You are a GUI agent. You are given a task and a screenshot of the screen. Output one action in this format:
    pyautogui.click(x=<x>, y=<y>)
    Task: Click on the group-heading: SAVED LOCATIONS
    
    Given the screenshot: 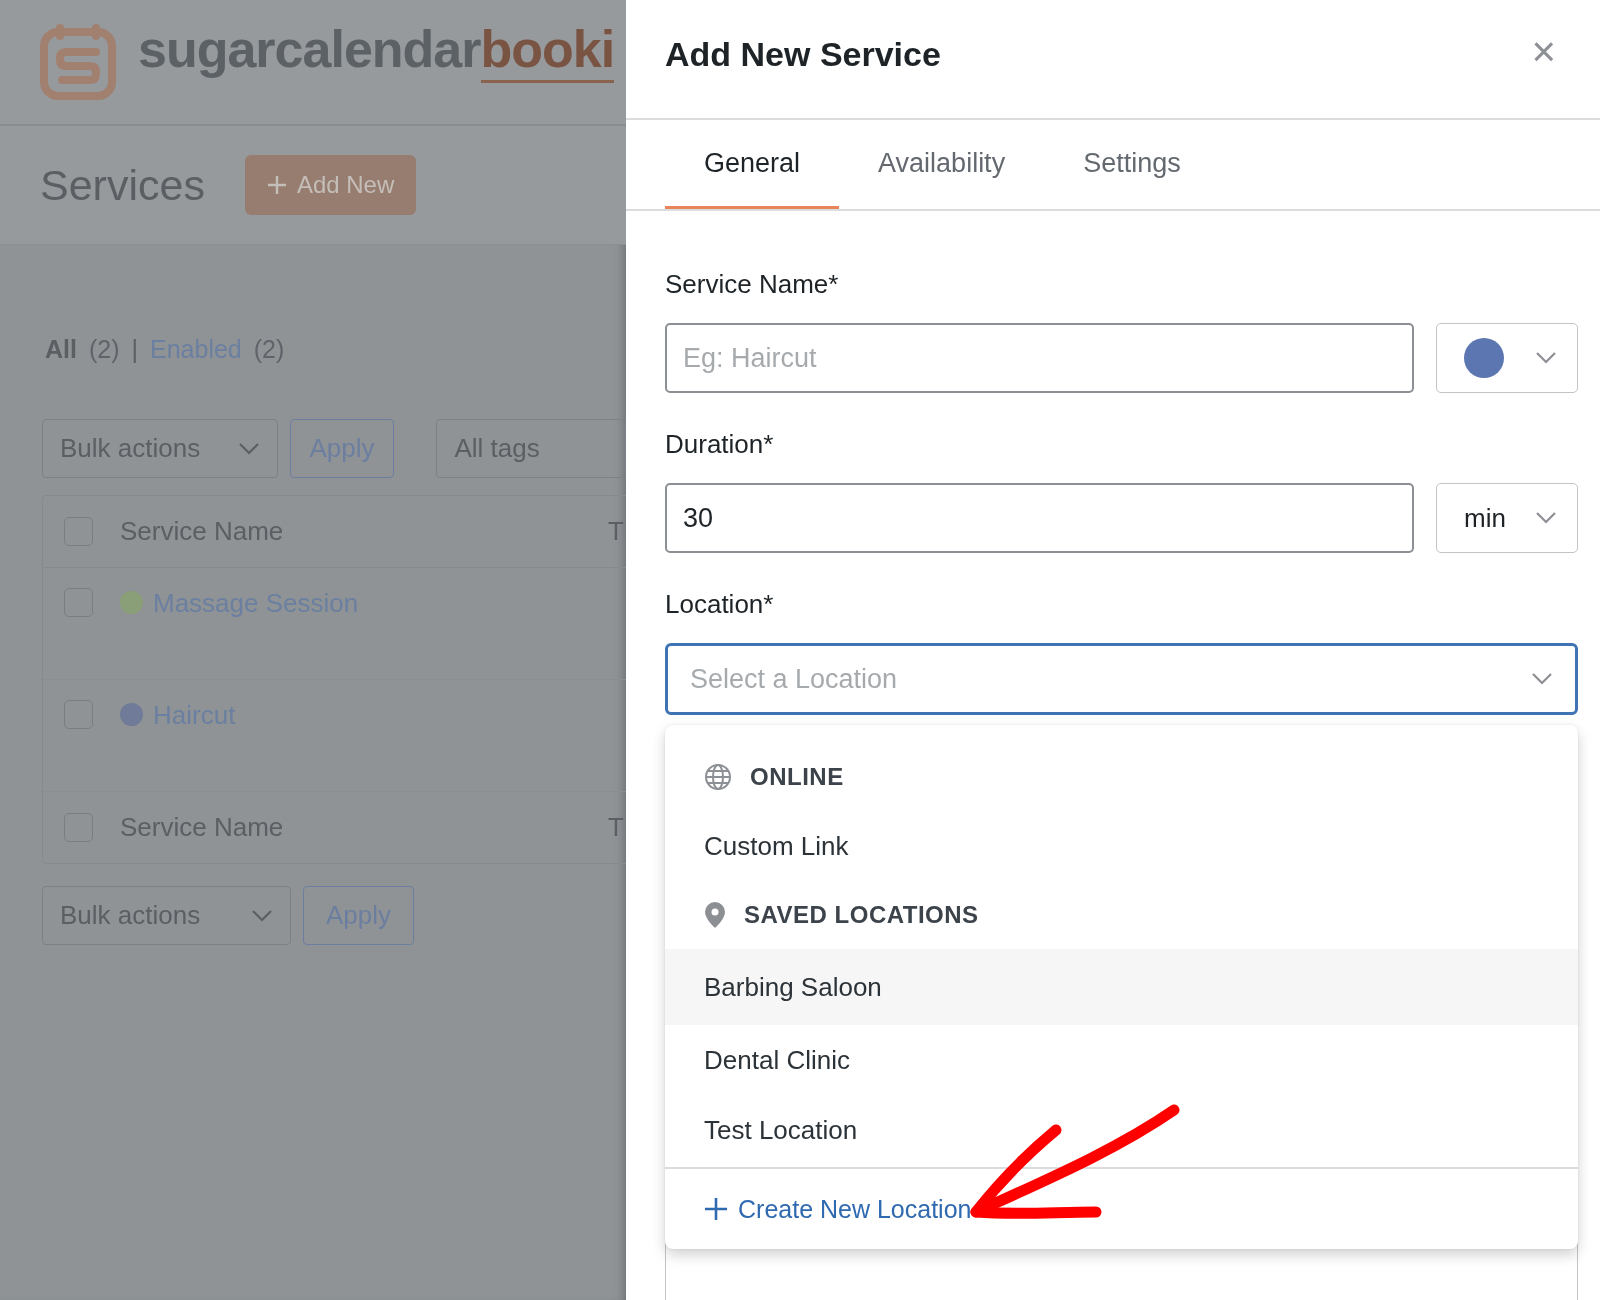 What is the action you would take?
    pyautogui.click(x=861, y=915)
    